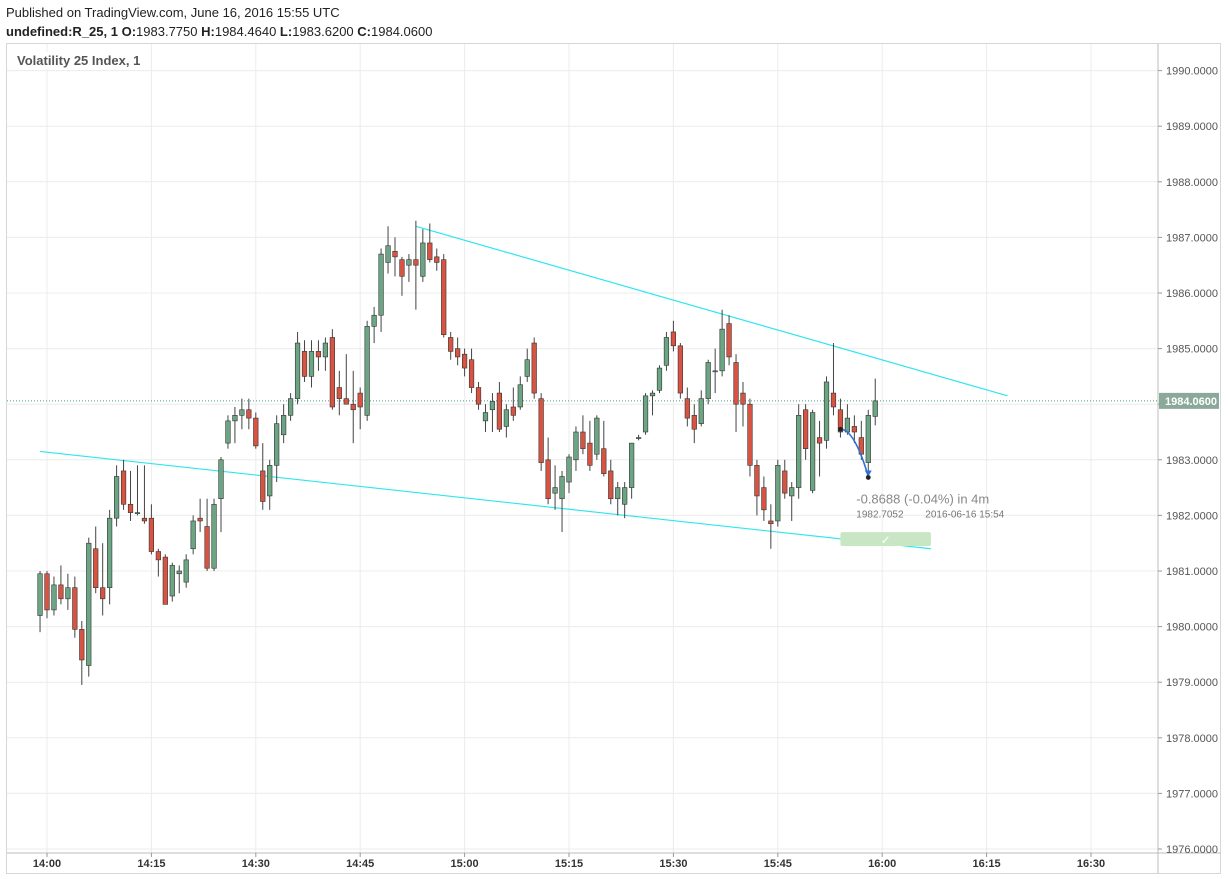 Image resolution: width=1228 pixels, height=879 pixels. What do you see at coordinates (79, 60) in the screenshot?
I see `chart-title: Volatility 25 Index, 1` at bounding box center [79, 60].